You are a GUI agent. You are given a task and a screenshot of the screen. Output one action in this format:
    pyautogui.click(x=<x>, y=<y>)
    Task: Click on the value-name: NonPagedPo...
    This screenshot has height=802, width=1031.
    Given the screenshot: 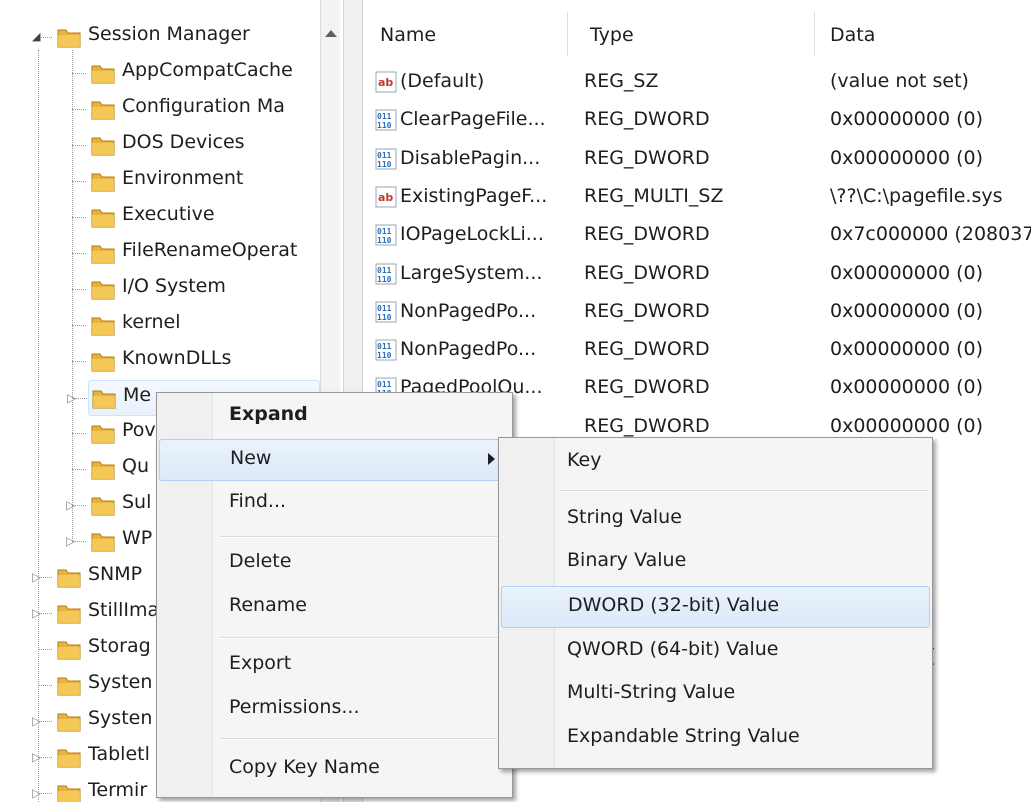 What is the action you would take?
    pyautogui.click(x=468, y=310)
    